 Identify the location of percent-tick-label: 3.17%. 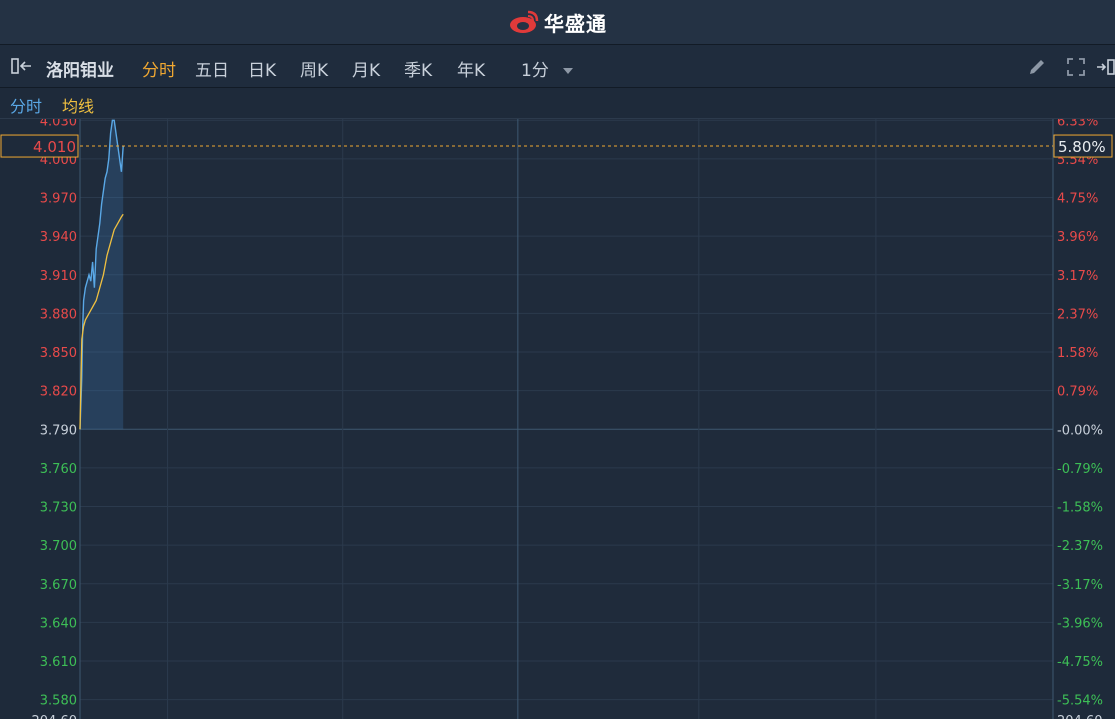
(1077, 276).